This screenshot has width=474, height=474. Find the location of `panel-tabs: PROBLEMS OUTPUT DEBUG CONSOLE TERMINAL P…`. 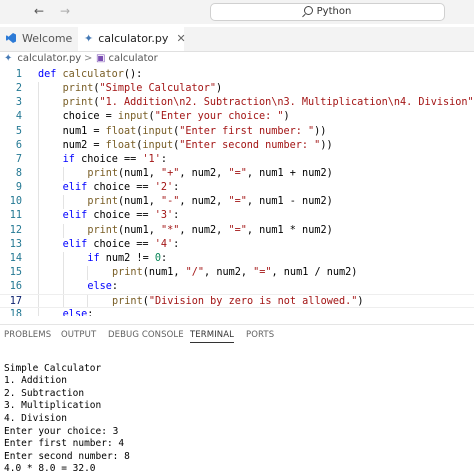

panel-tabs: PROBLEMS OUTPUT DEBUG CONSOLE TERMINAL P… is located at coordinates (237, 334).